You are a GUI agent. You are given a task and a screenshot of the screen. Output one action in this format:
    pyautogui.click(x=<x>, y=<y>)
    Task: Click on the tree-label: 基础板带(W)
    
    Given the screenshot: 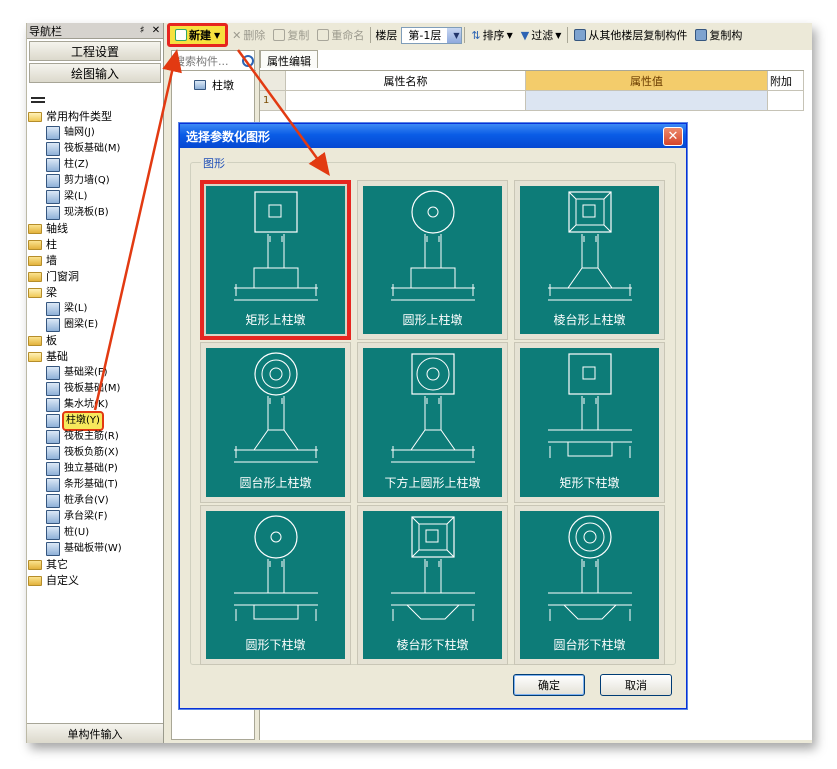 What is the action you would take?
    pyautogui.click(x=93, y=548)
    